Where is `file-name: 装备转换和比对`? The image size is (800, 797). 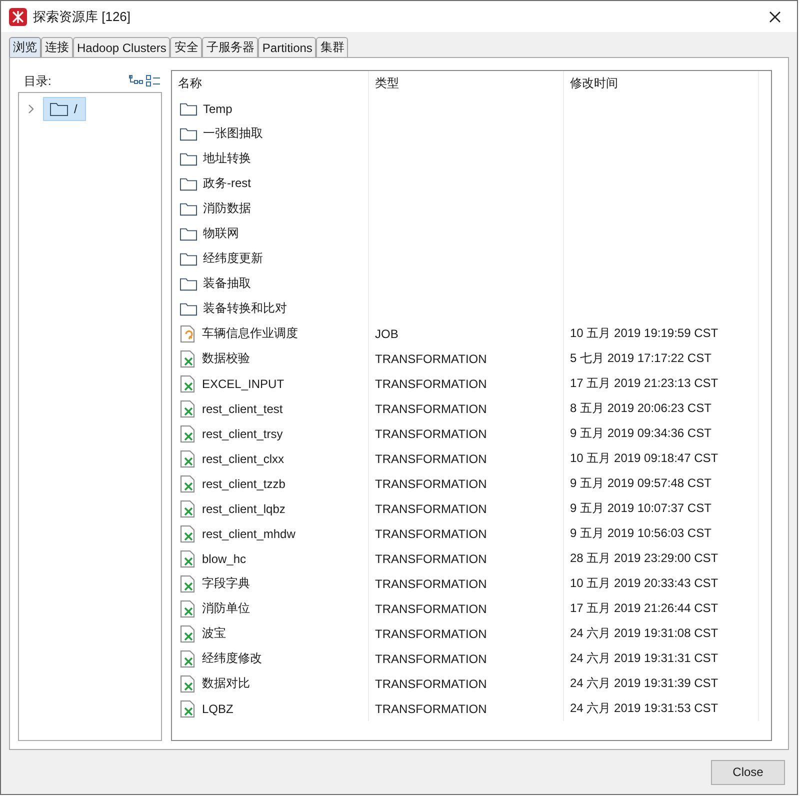
file-name: 装备转换和比对 is located at coordinates (245, 308).